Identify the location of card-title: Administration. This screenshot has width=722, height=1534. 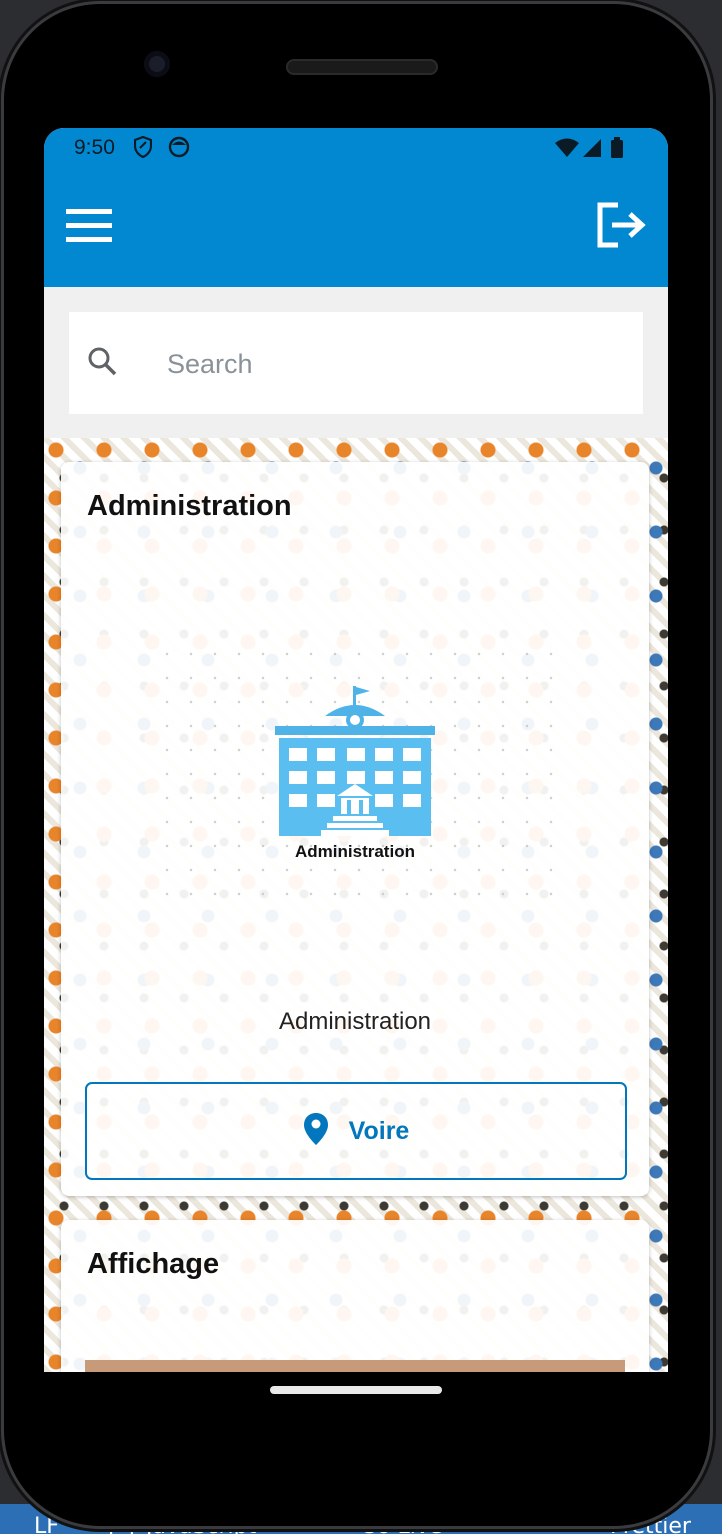
(189, 506).